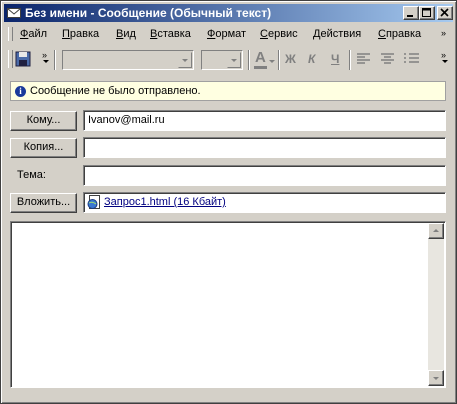 This screenshot has height=404, width=457. I want to click on close-icon, so click(444, 12).